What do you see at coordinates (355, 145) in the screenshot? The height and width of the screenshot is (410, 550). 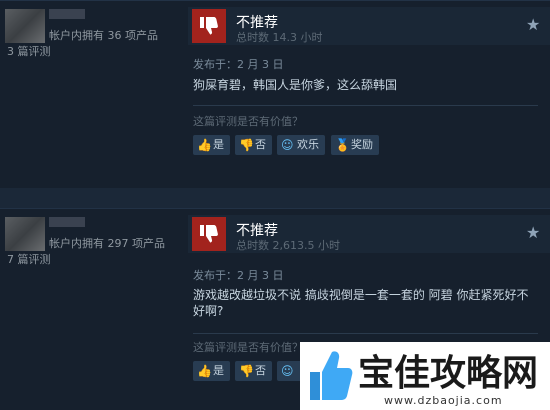 I see `award-button: 🏅 奖励` at bounding box center [355, 145].